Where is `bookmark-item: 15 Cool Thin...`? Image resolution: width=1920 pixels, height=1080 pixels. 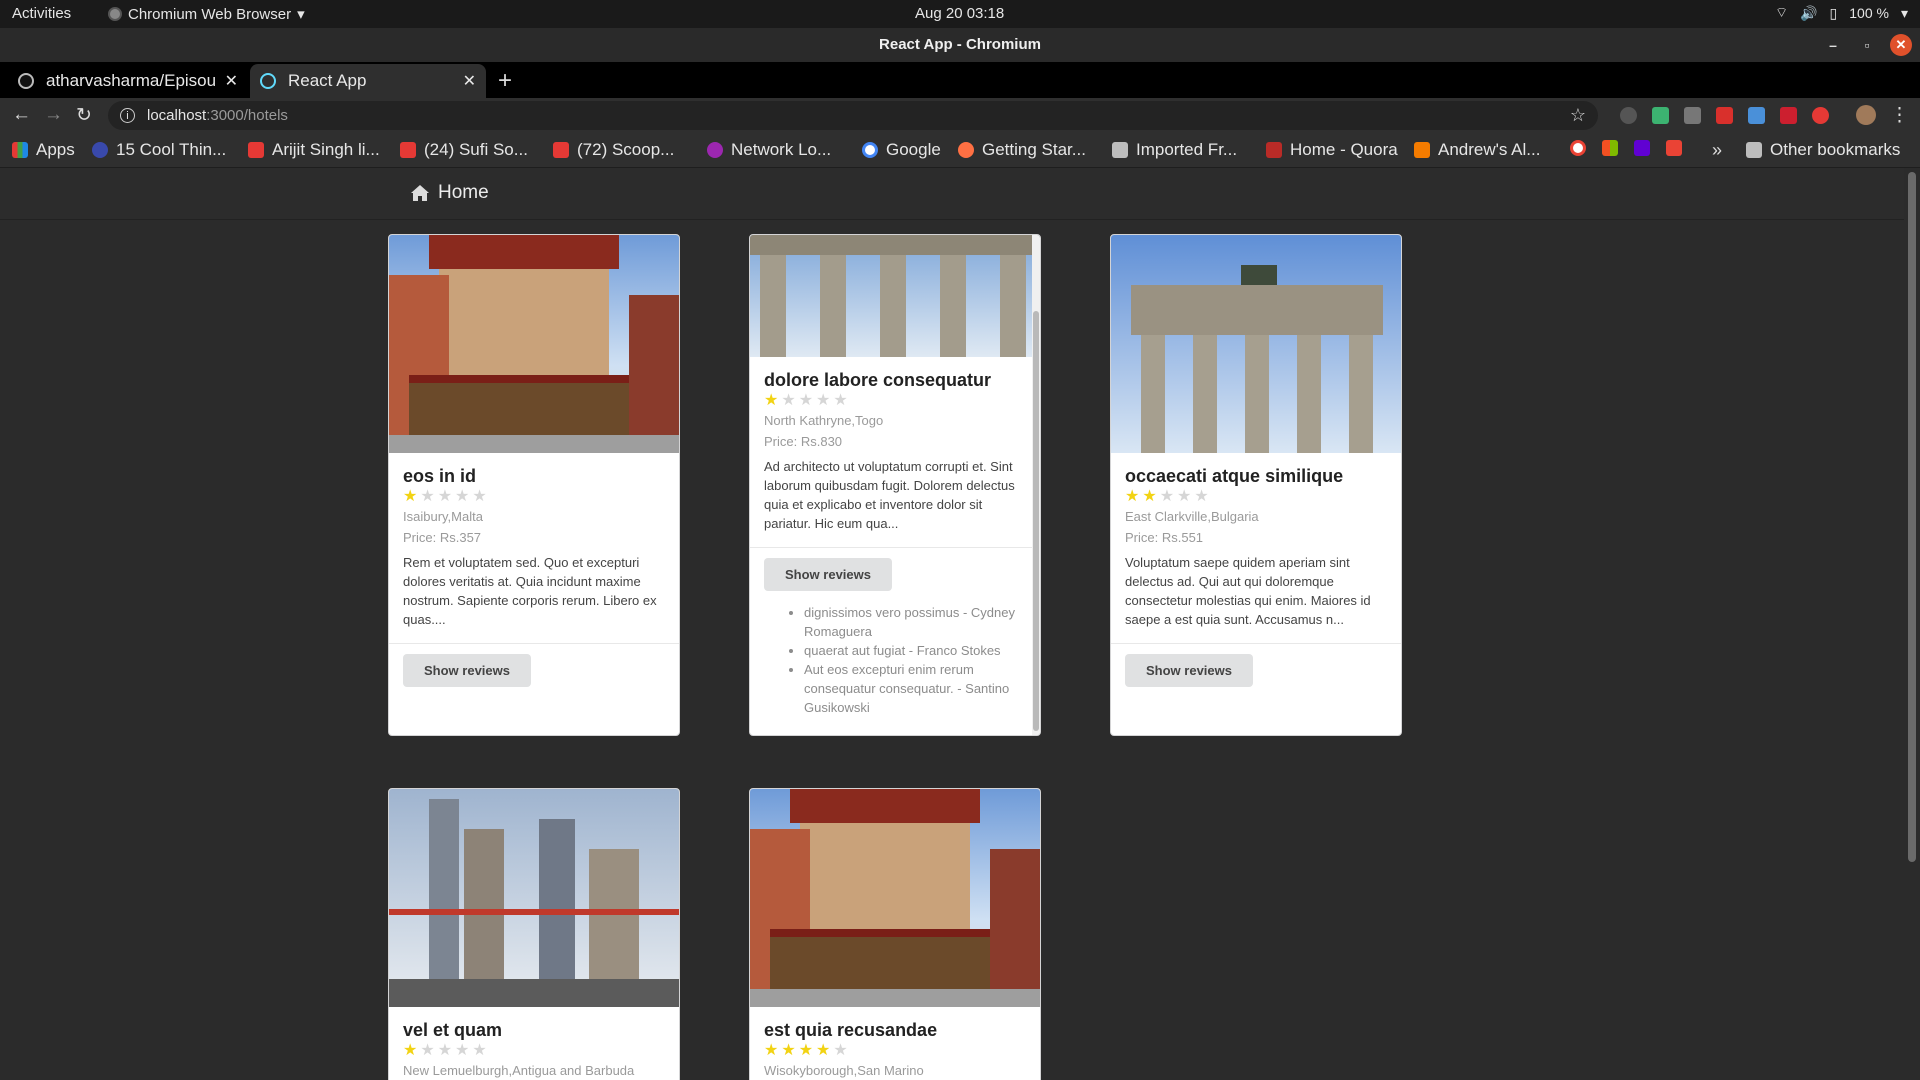
bookmark-item: 15 Cool Thin... is located at coordinates (159, 150).